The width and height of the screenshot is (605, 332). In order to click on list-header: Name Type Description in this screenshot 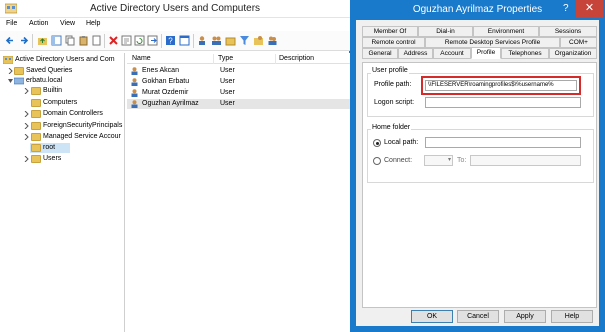, I will do `click(238, 58)`.